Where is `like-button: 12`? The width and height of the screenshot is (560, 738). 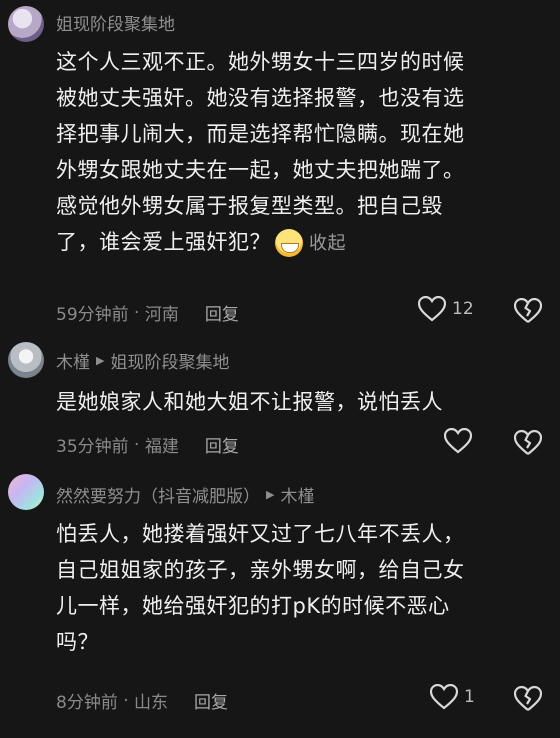
like-button: 12 is located at coordinates (446, 309).